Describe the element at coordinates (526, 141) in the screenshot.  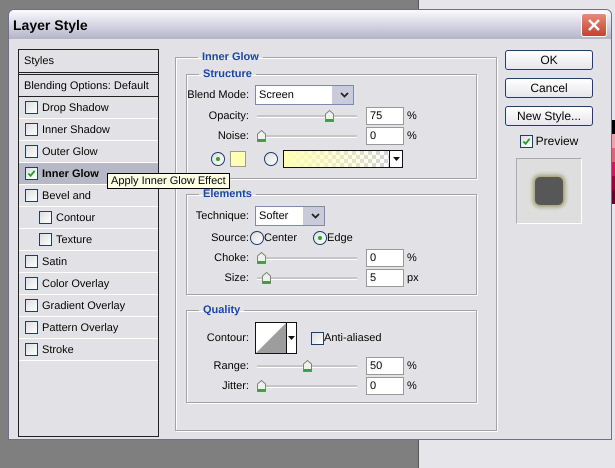
I see `preview-checkbox` at that location.